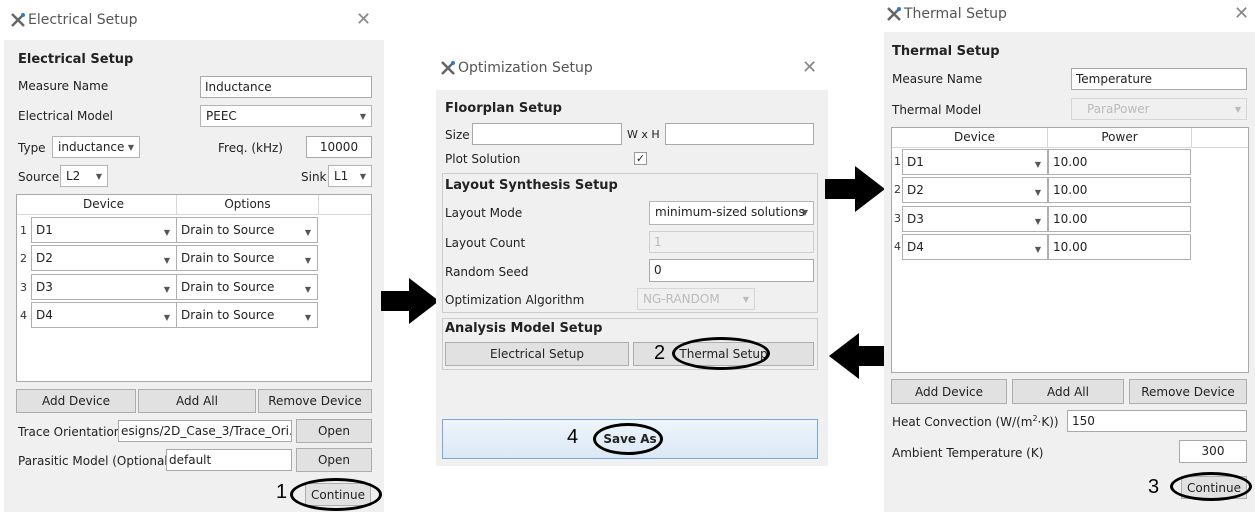 The width and height of the screenshot is (1255, 512). What do you see at coordinates (229, 460) in the screenshot?
I see `parasitic-model-input: default` at bounding box center [229, 460].